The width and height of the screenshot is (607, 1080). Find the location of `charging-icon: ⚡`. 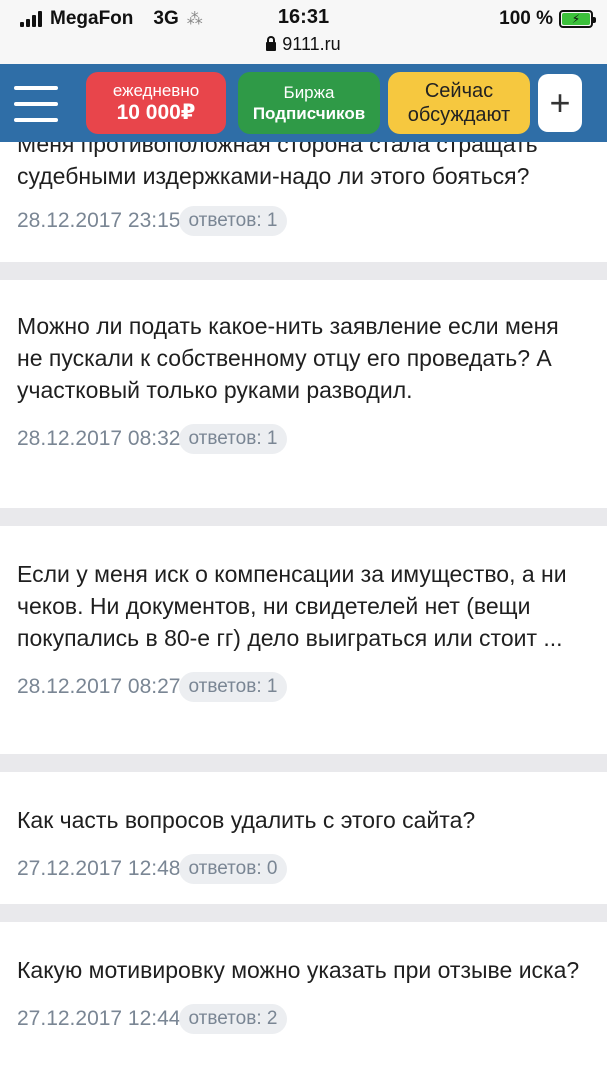

charging-icon: ⚡ is located at coordinates (576, 19).